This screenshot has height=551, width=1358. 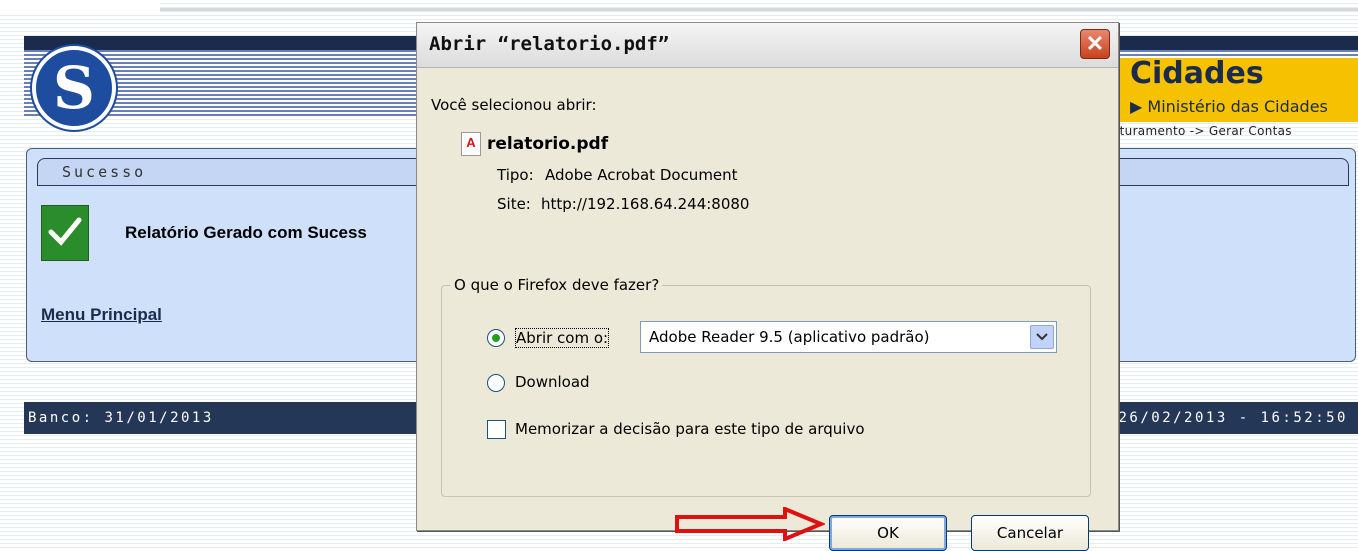 What do you see at coordinates (74, 88) in the screenshot?
I see `logo-icon: S` at bounding box center [74, 88].